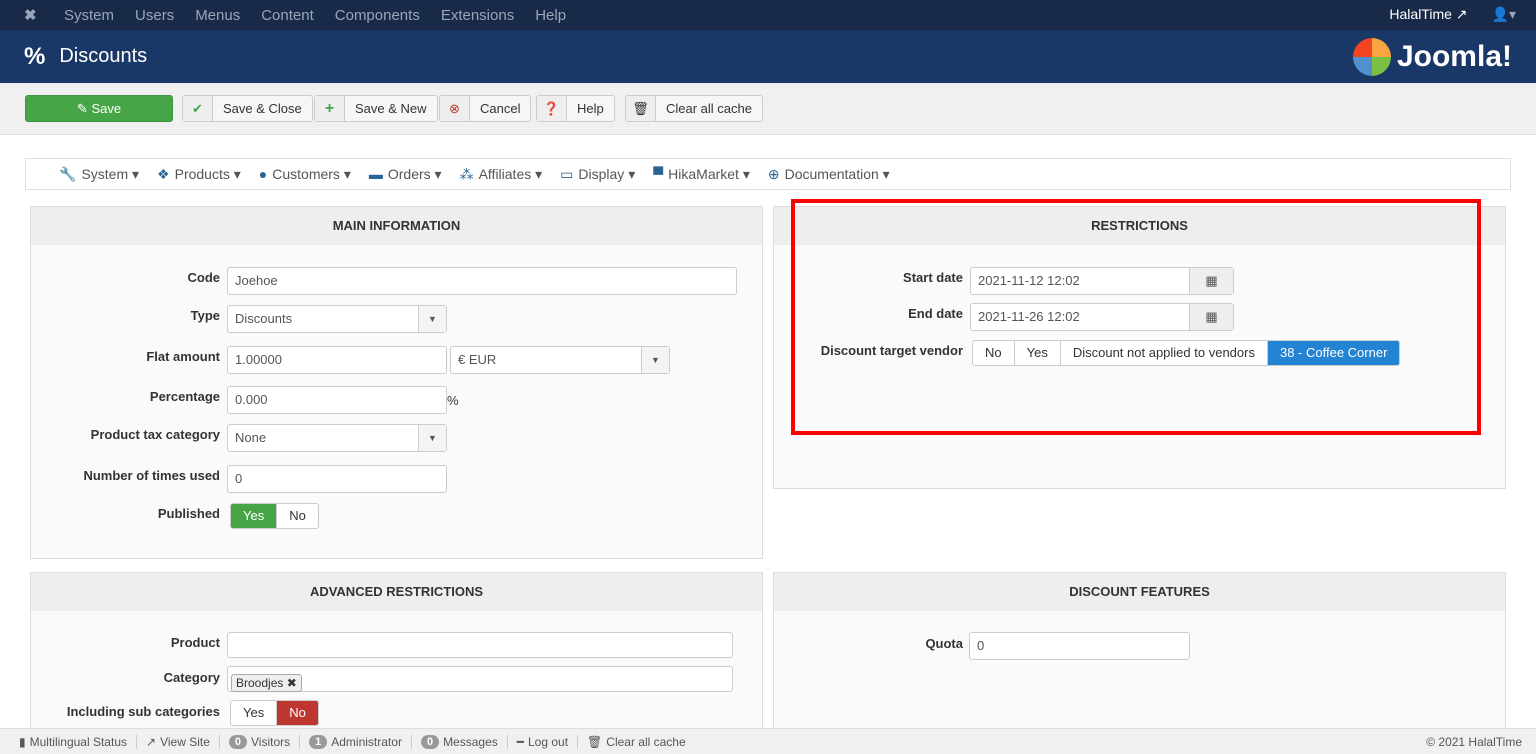 The width and height of the screenshot is (1536, 754). I want to click on type-select: Discounts ▼, so click(337, 319).